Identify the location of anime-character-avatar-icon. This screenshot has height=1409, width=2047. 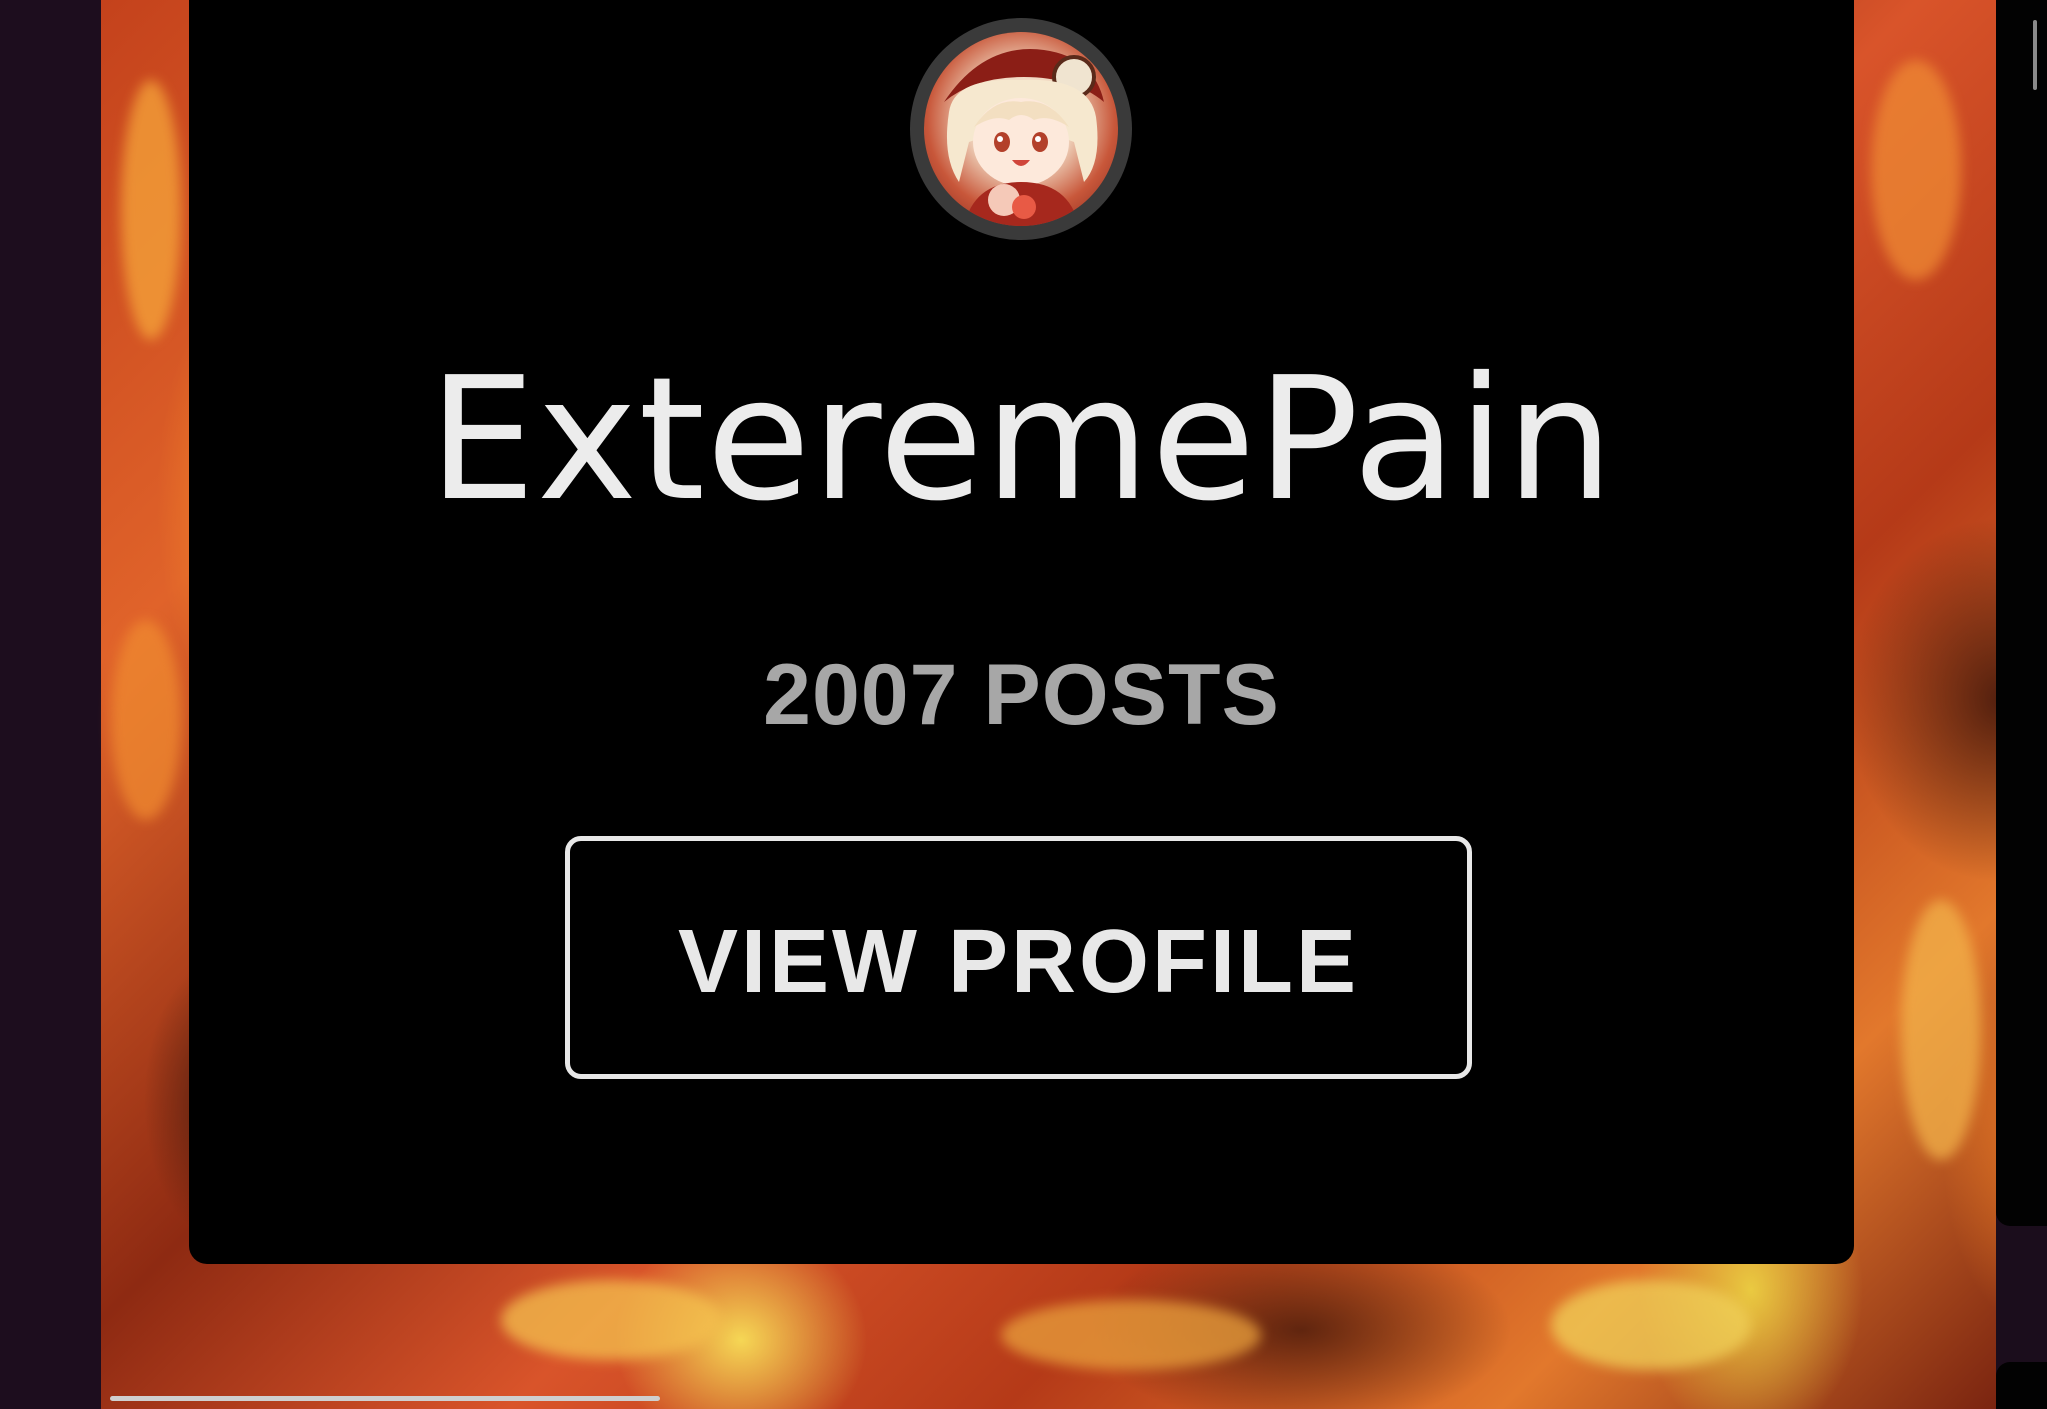
(1024, 137).